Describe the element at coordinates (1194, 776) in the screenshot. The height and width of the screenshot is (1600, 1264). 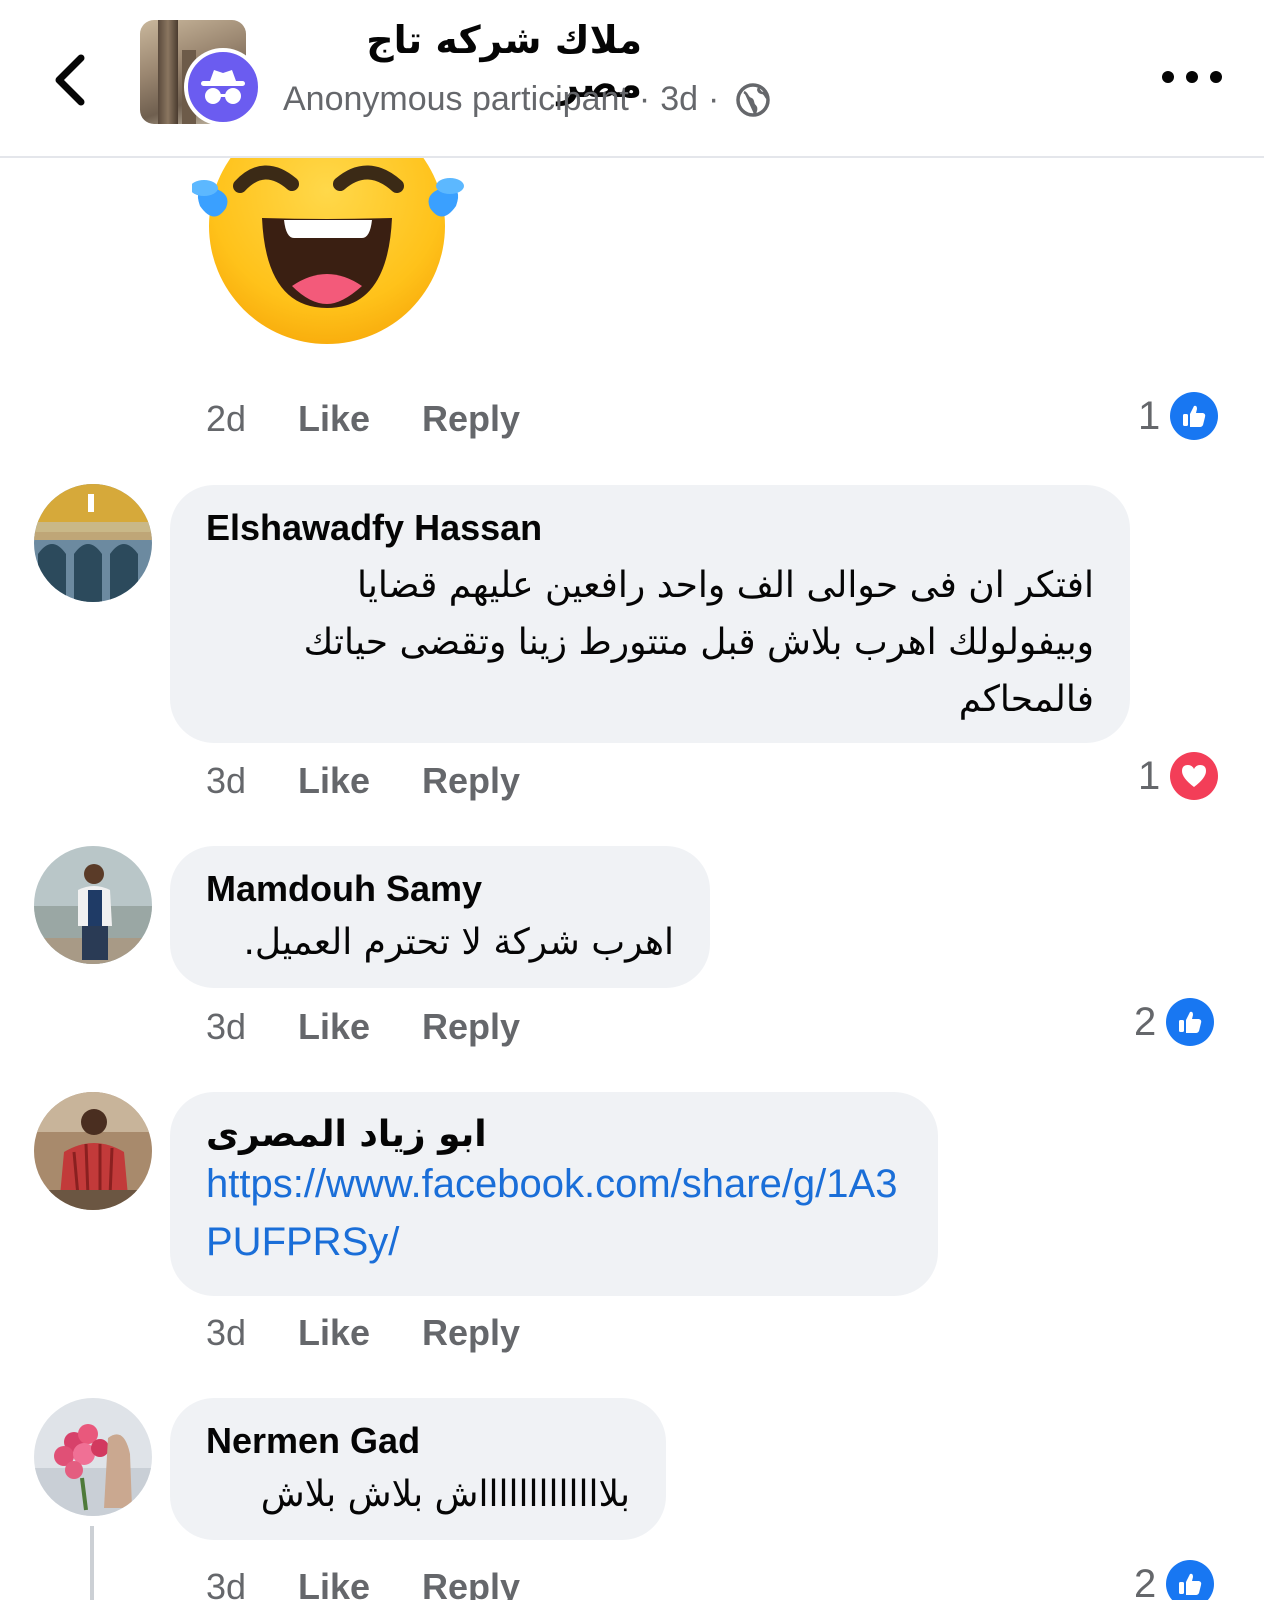
I see `heart-icon` at that location.